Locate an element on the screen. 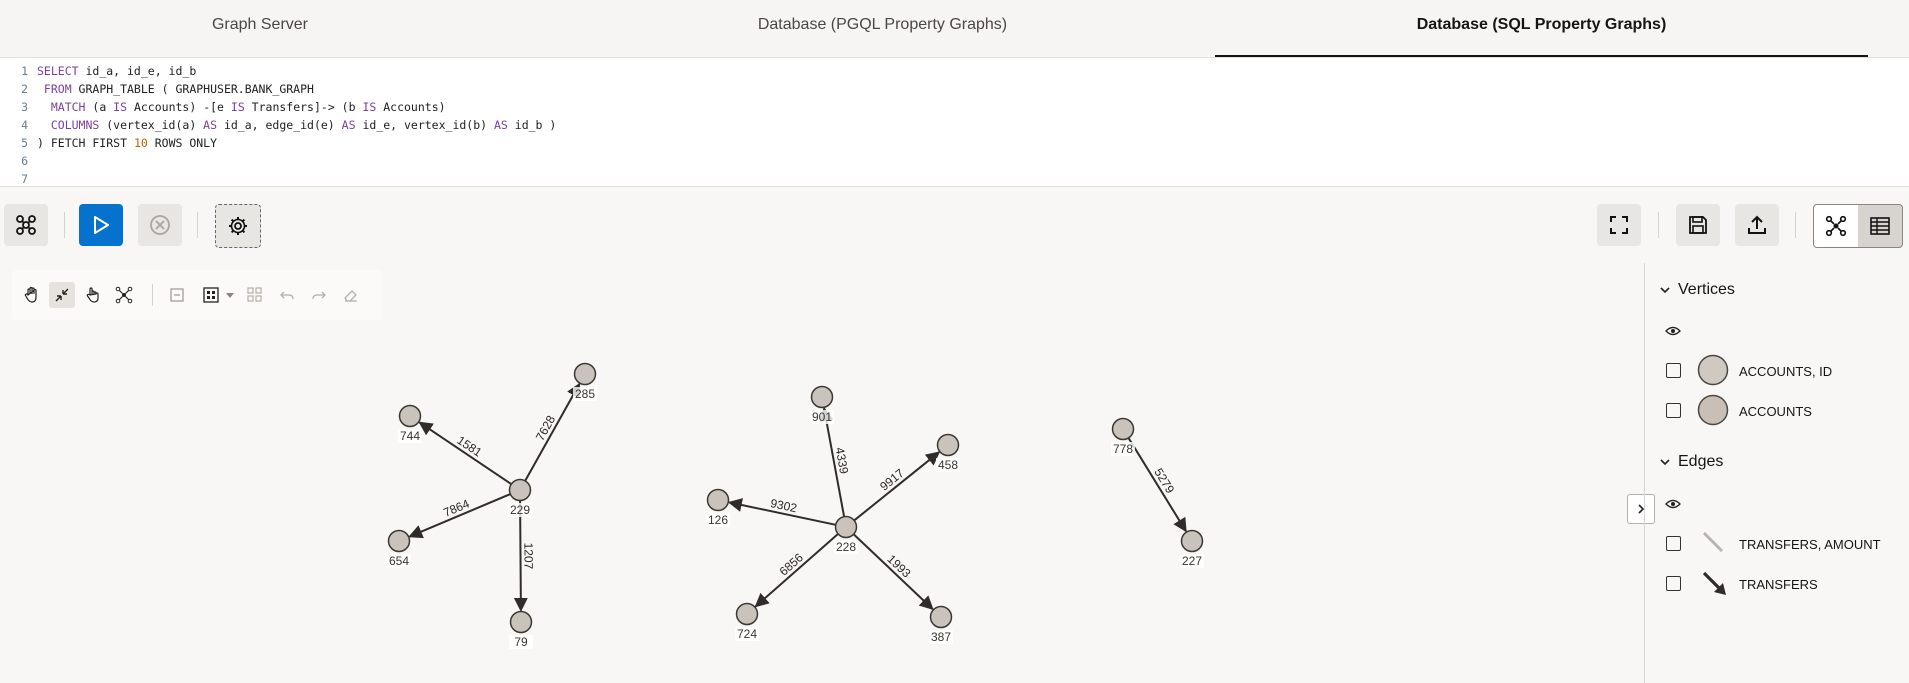 The height and width of the screenshot is (683, 1909). settings-icon is located at coordinates (238, 226).